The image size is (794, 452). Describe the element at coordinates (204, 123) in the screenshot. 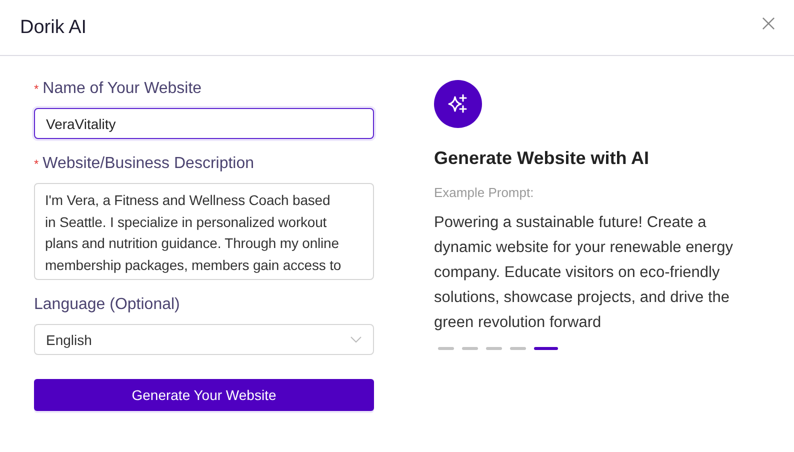

I see `website-name-field: VeraVitality` at that location.